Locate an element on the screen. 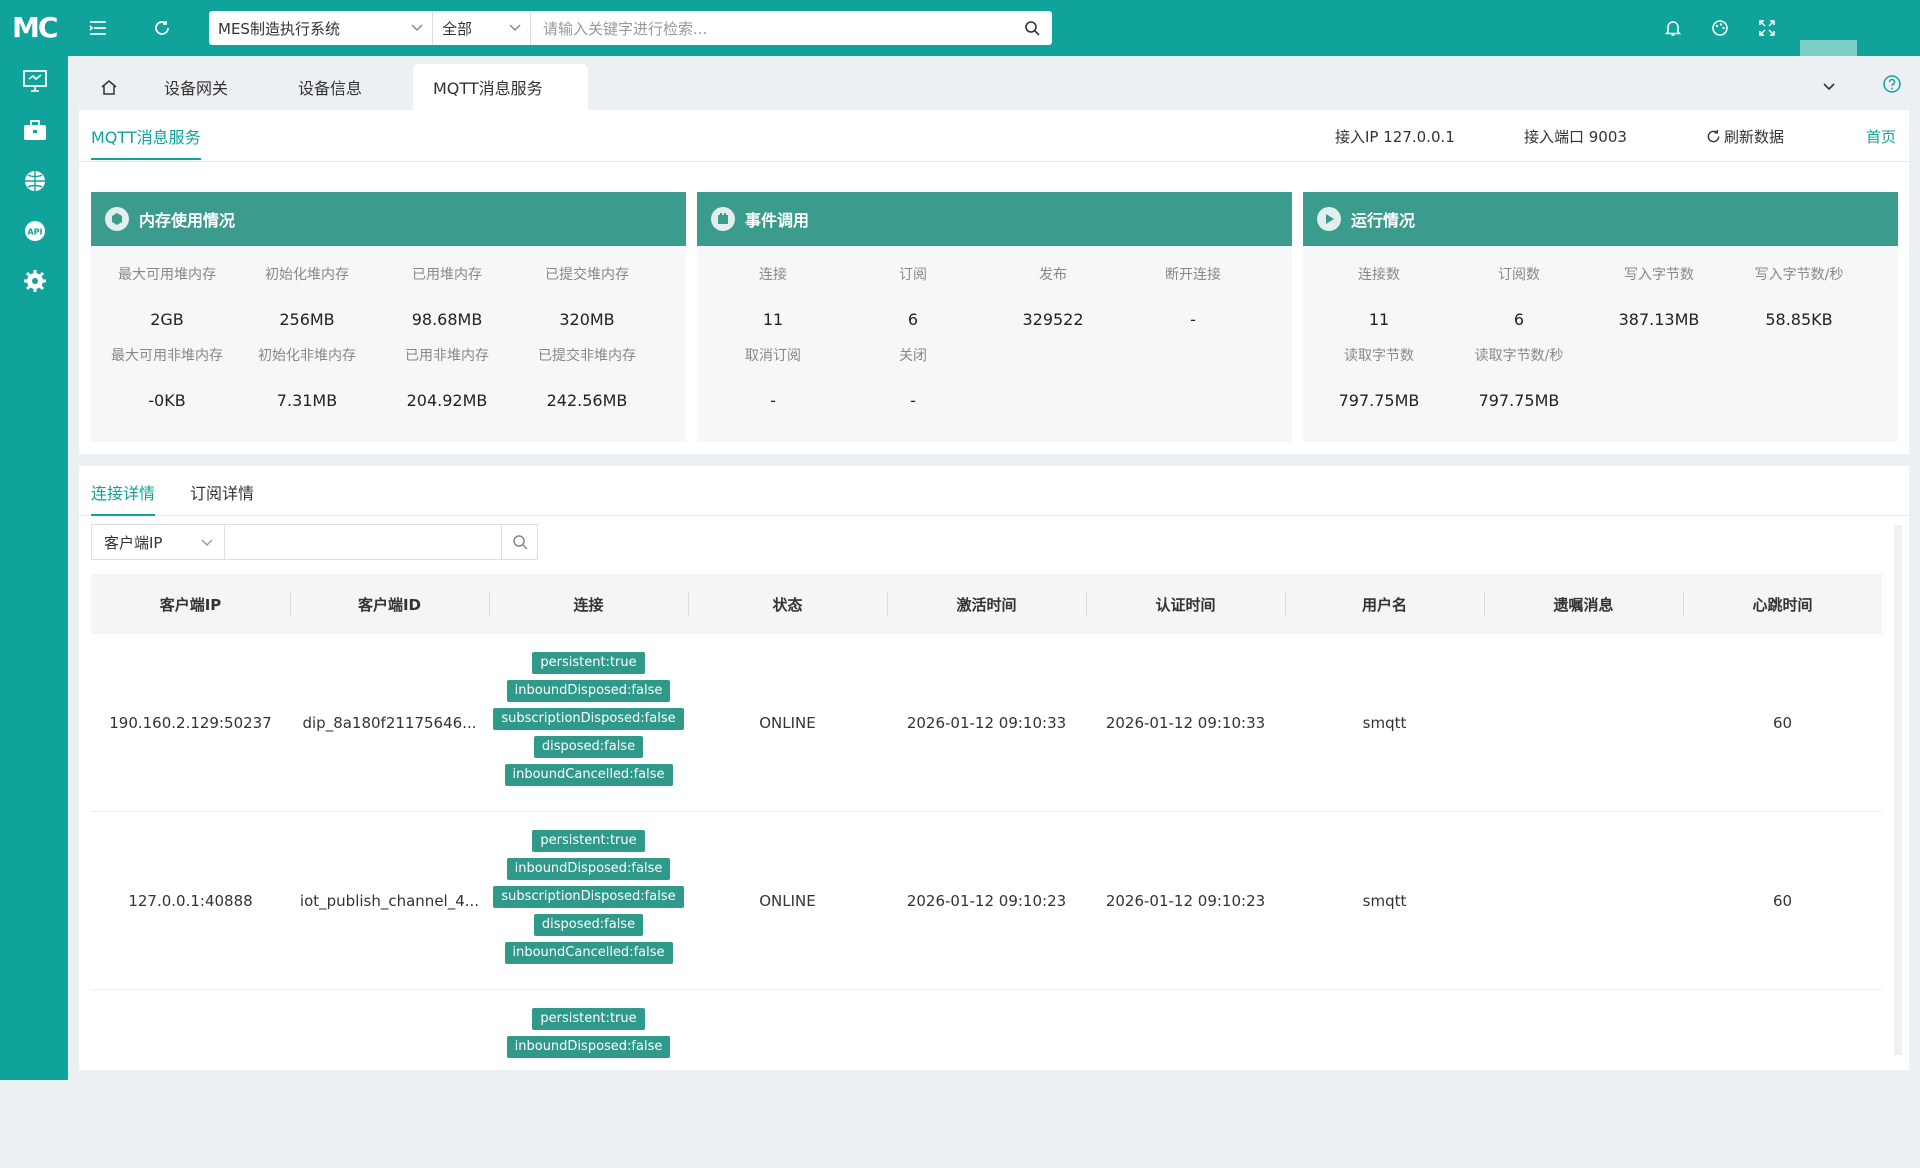 This screenshot has height=1168, width=1920. stat-label: 最大可用非堆内存 is located at coordinates (167, 356).